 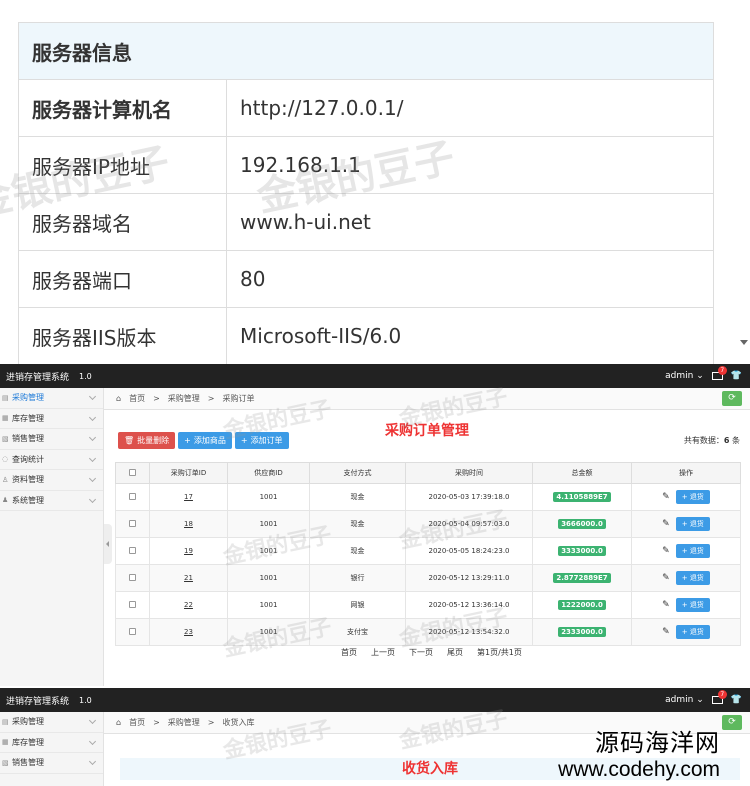 I want to click on column-header: 供应商ID, so click(x=268, y=473).